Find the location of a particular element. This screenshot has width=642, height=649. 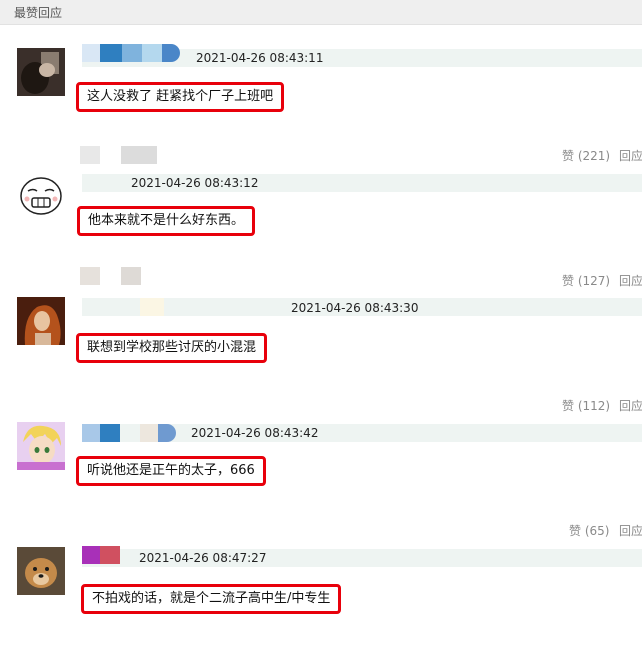

comment-timestamp: 2021-04-26 08:43:11 is located at coordinates (260, 58).